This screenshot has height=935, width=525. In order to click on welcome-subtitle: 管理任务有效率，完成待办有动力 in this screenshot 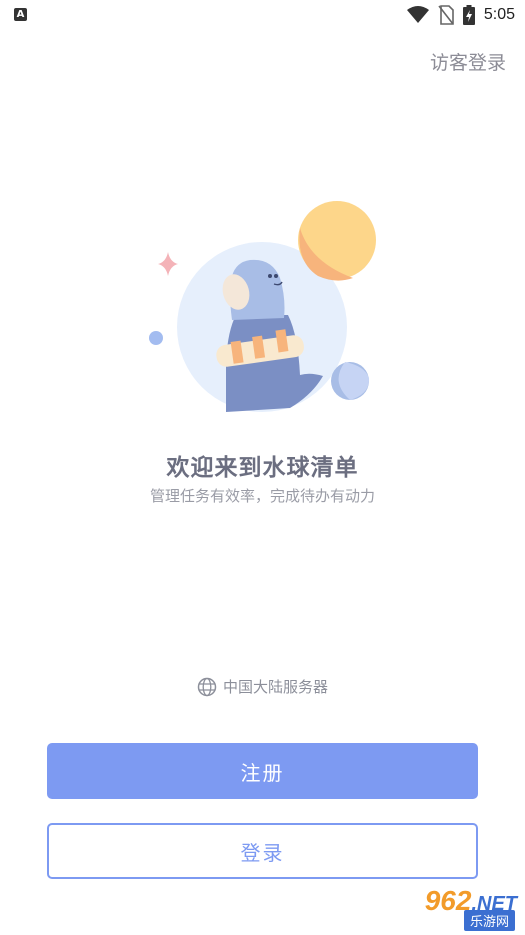, I will do `click(262, 496)`.